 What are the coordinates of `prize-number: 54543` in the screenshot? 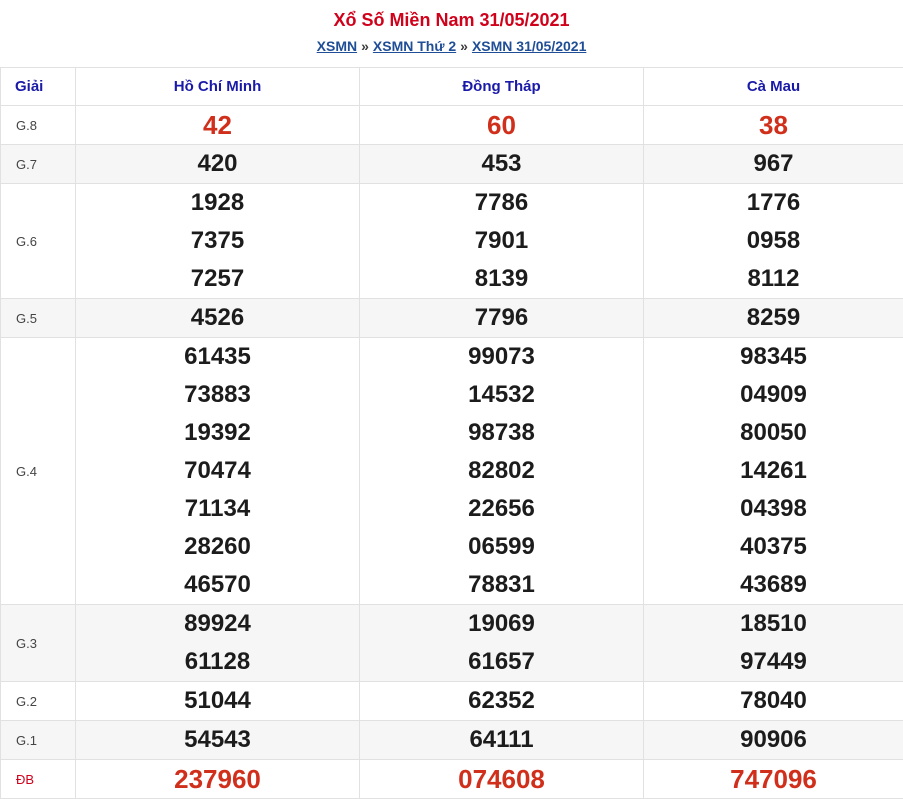 It's located at (217, 740).